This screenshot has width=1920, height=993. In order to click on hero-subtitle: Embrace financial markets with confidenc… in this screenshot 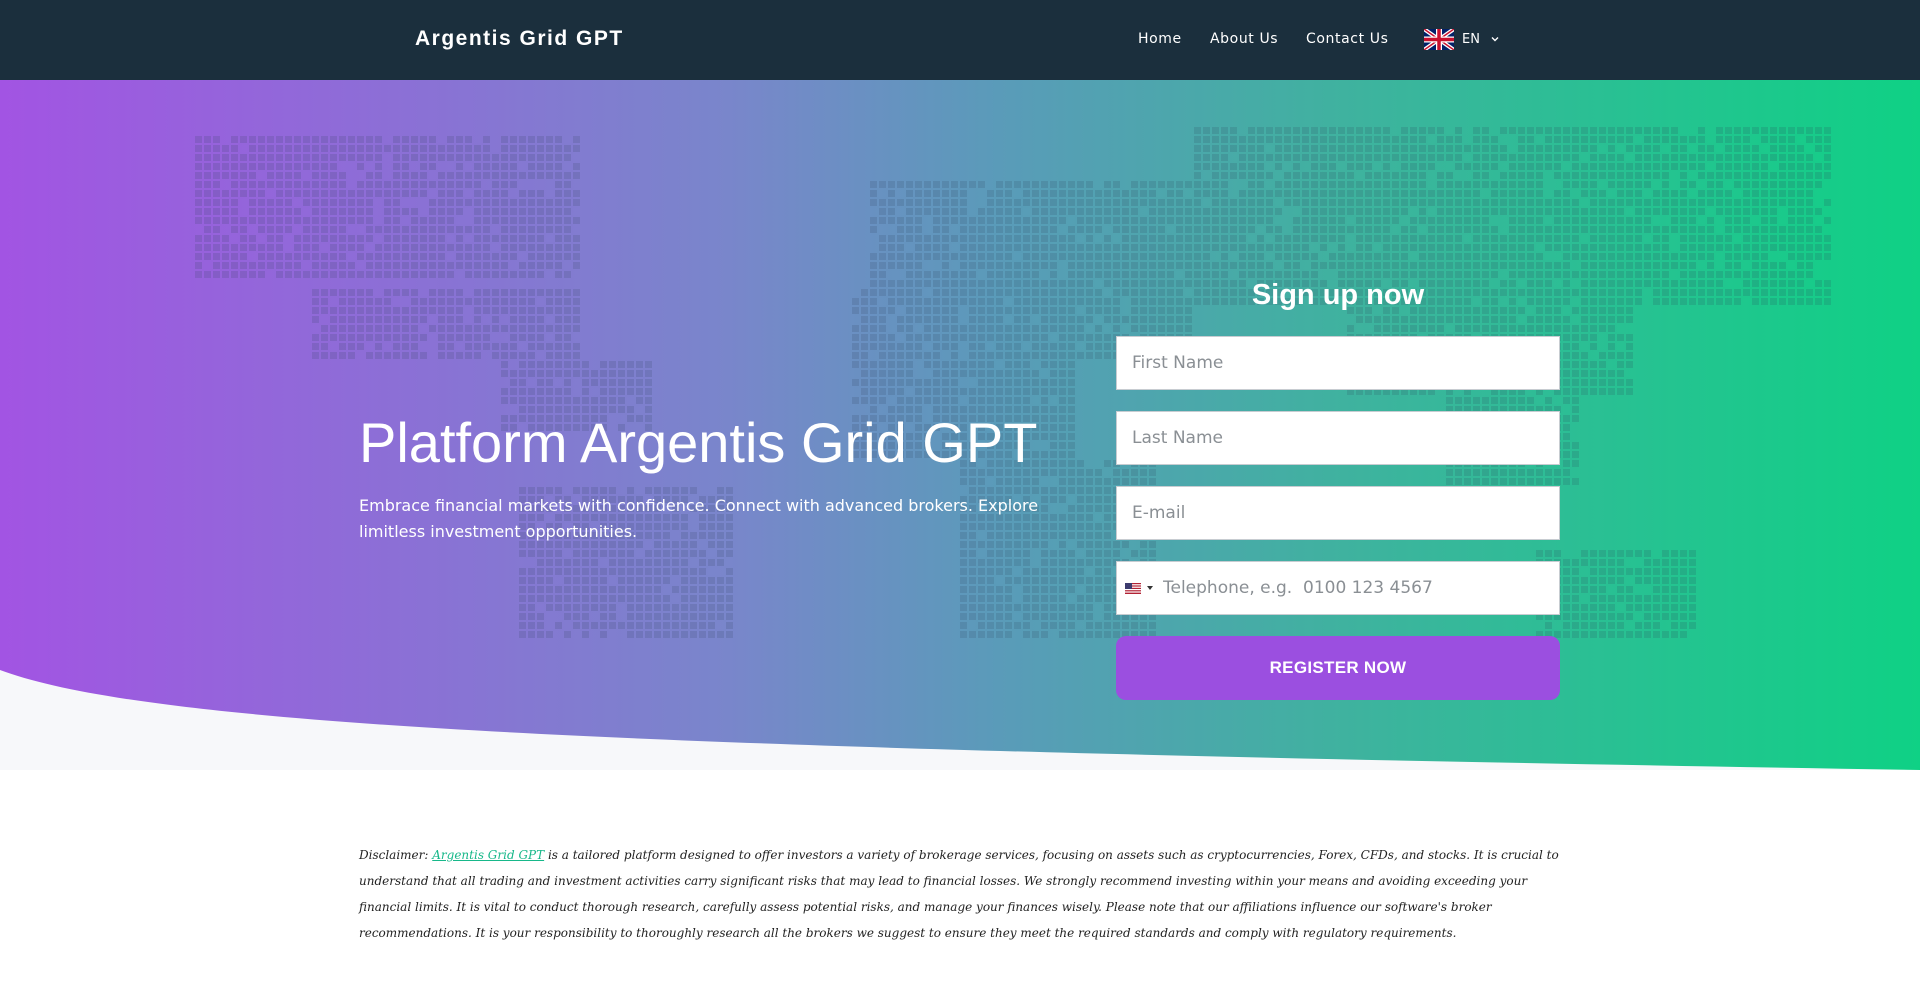, I will do `click(699, 518)`.